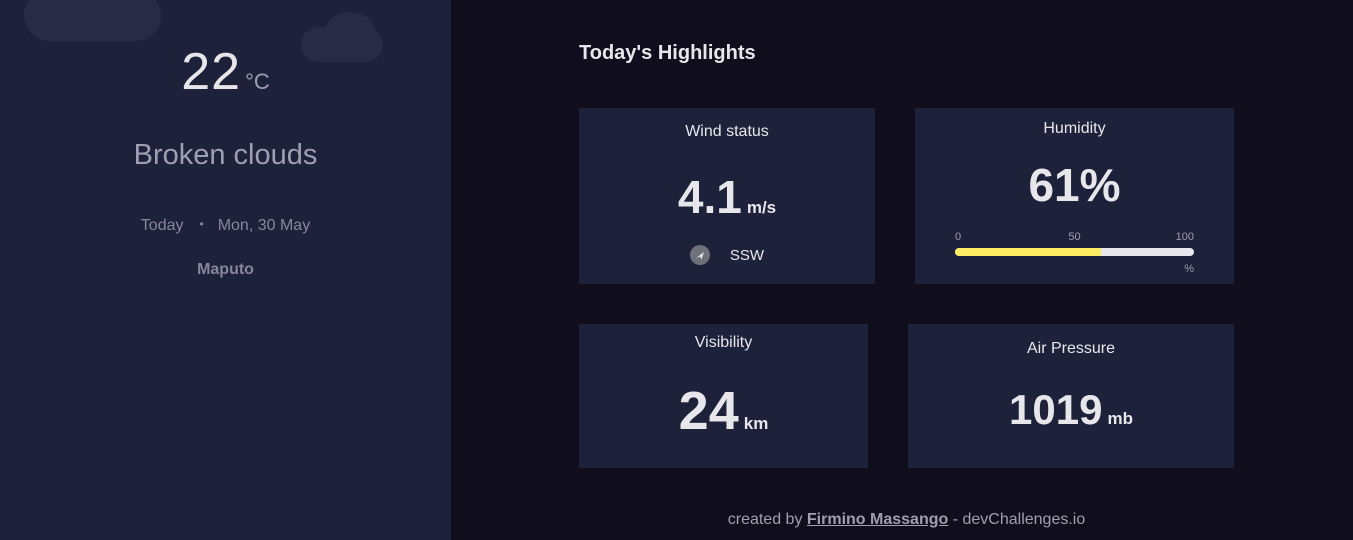  What do you see at coordinates (709, 197) in the screenshot?
I see `wind-speed-value: 4.1` at bounding box center [709, 197].